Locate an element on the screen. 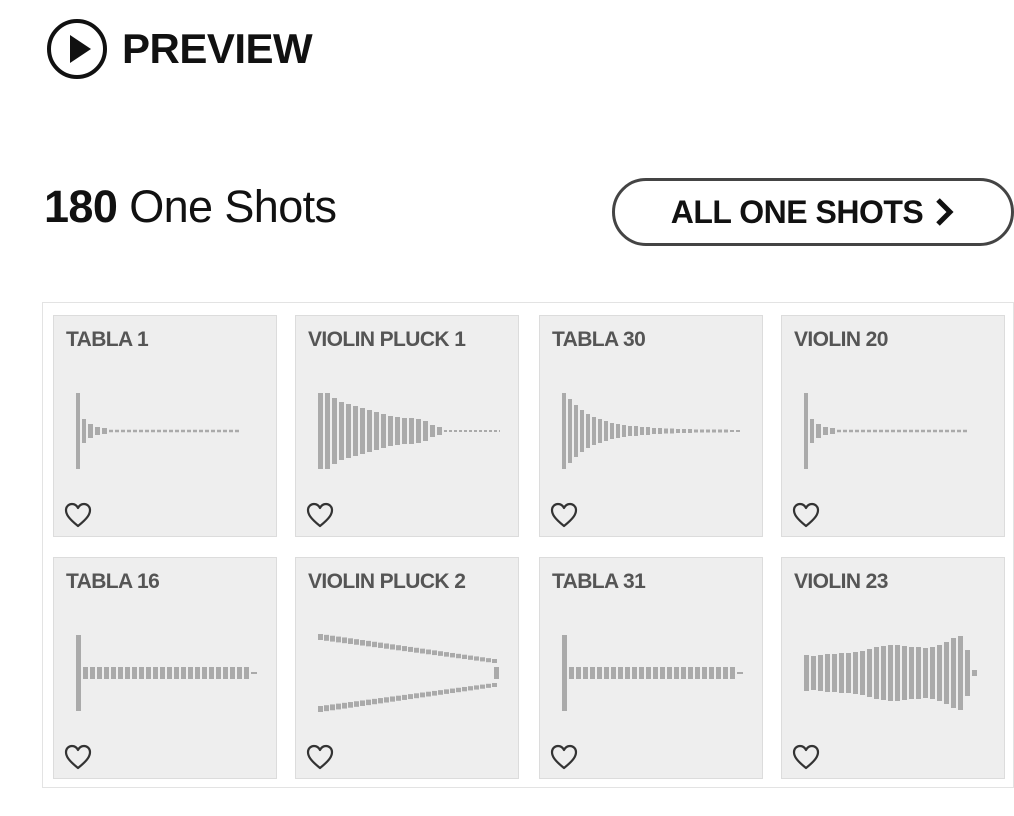 This screenshot has width=1014, height=816. sample-card: VIOLIN 23 is located at coordinates (893, 668).